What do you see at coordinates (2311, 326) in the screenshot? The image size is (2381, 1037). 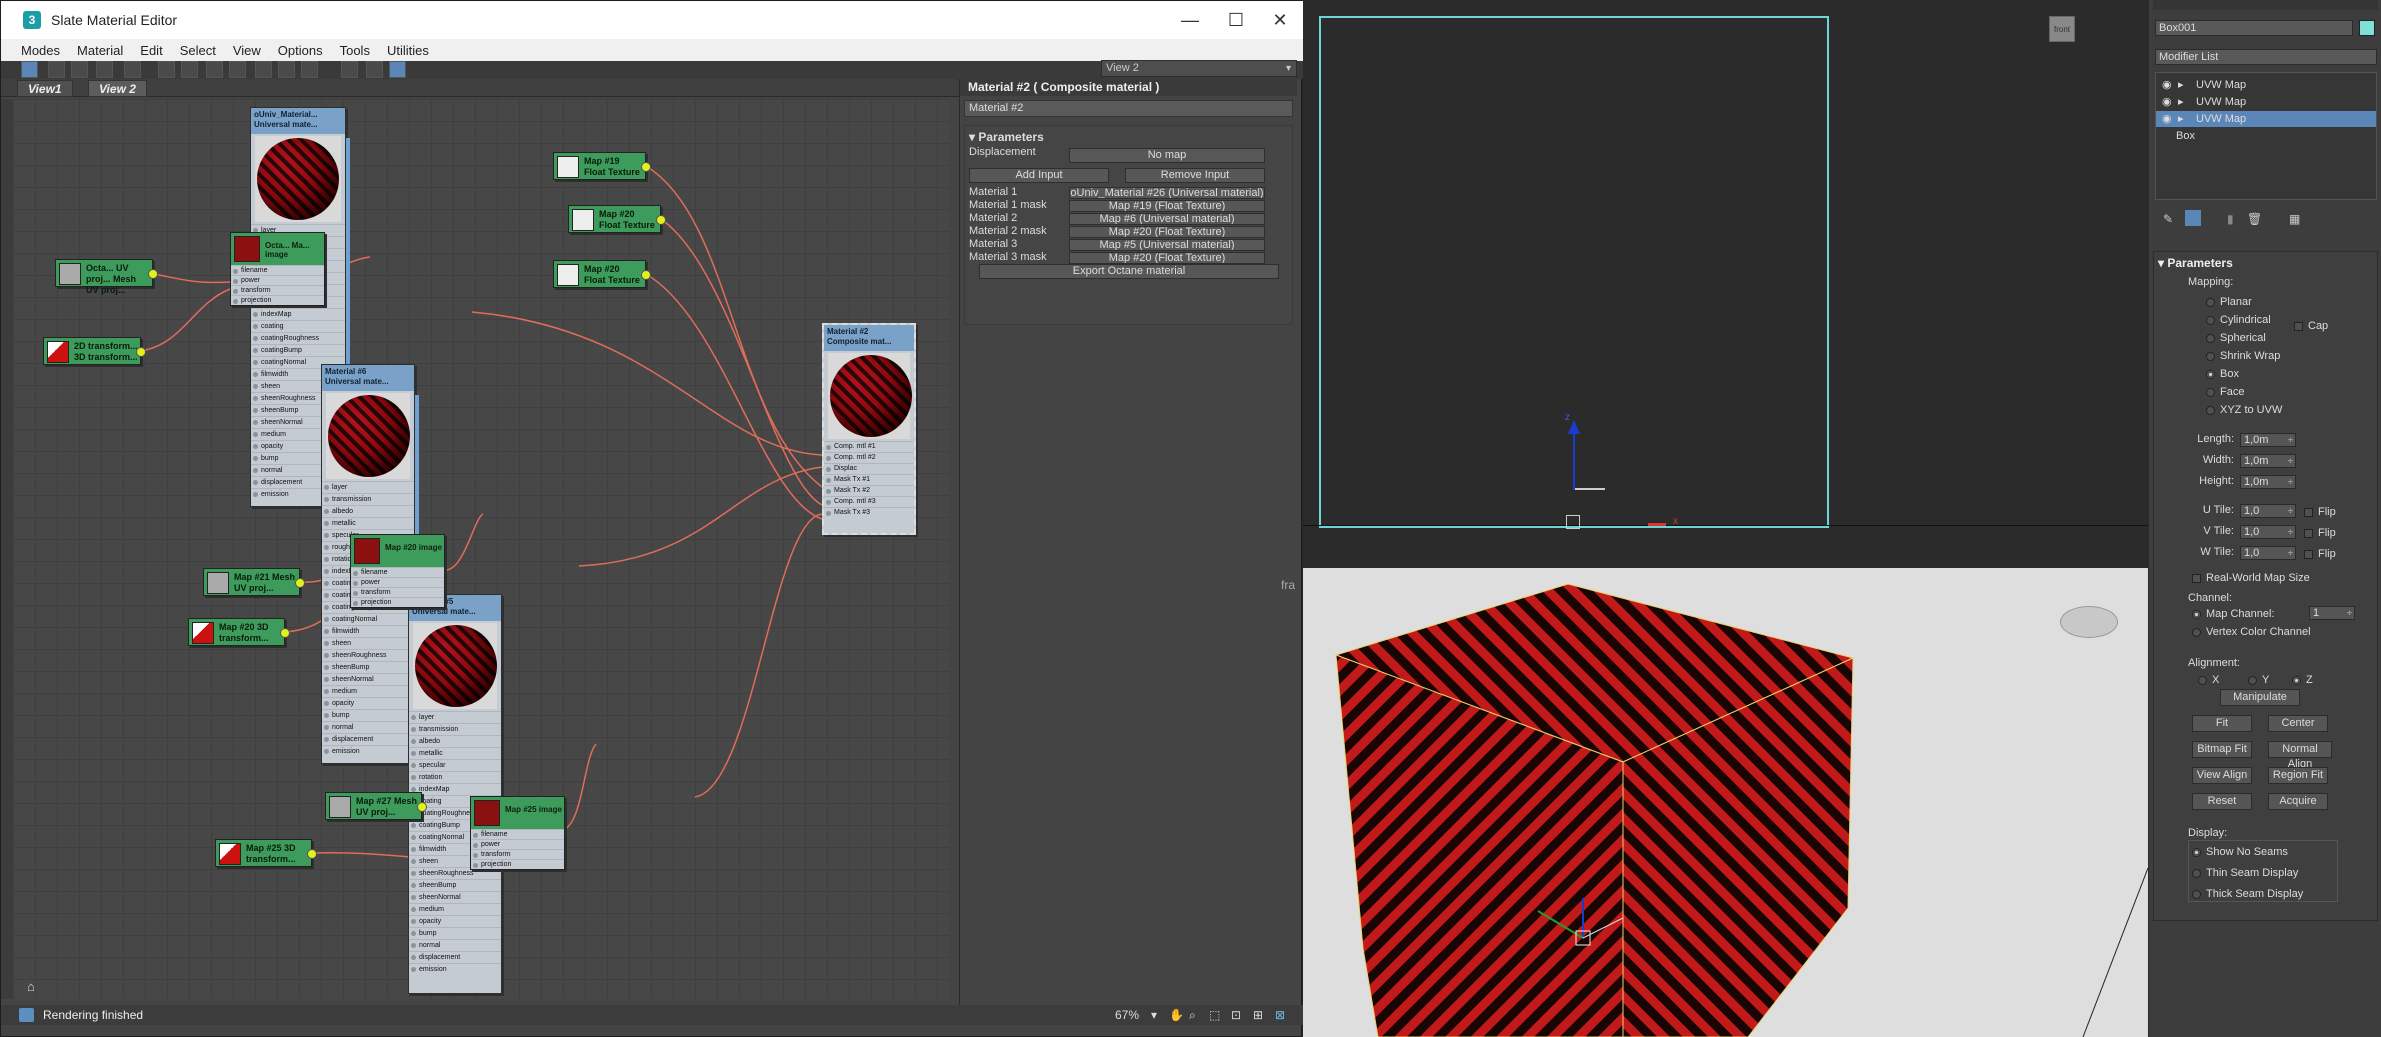 I see `cap-checkbox: Cap` at bounding box center [2311, 326].